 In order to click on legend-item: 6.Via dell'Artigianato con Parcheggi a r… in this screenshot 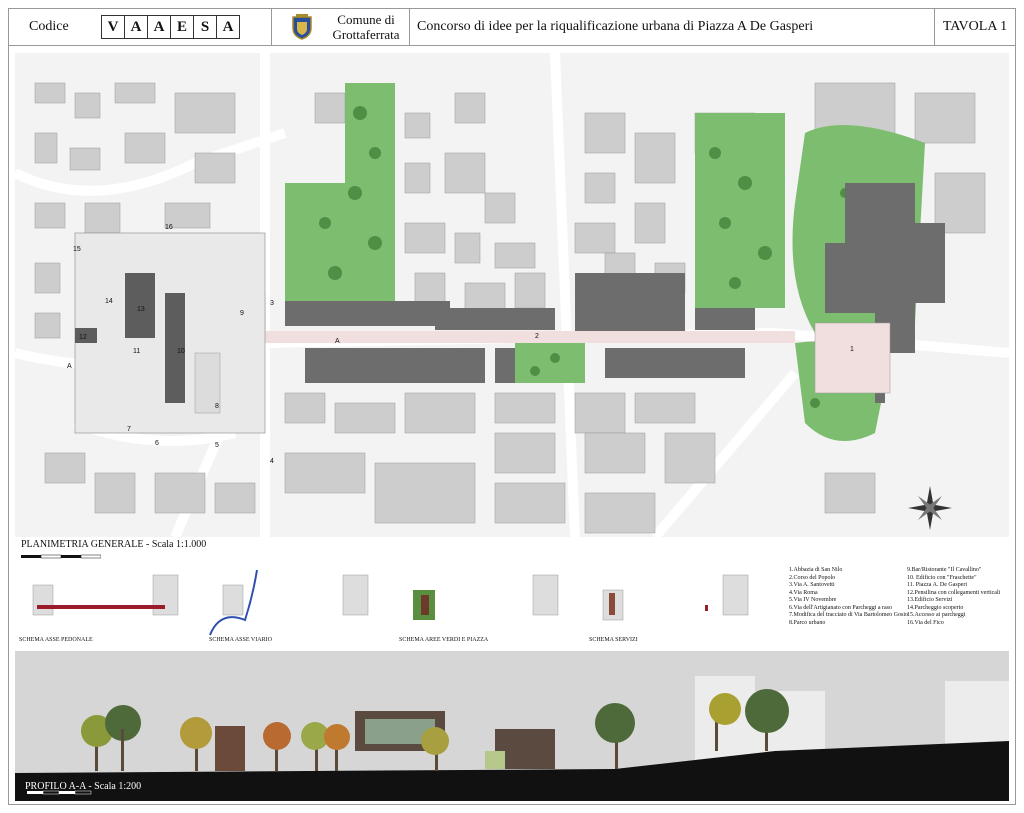, I will do `click(841, 607)`.